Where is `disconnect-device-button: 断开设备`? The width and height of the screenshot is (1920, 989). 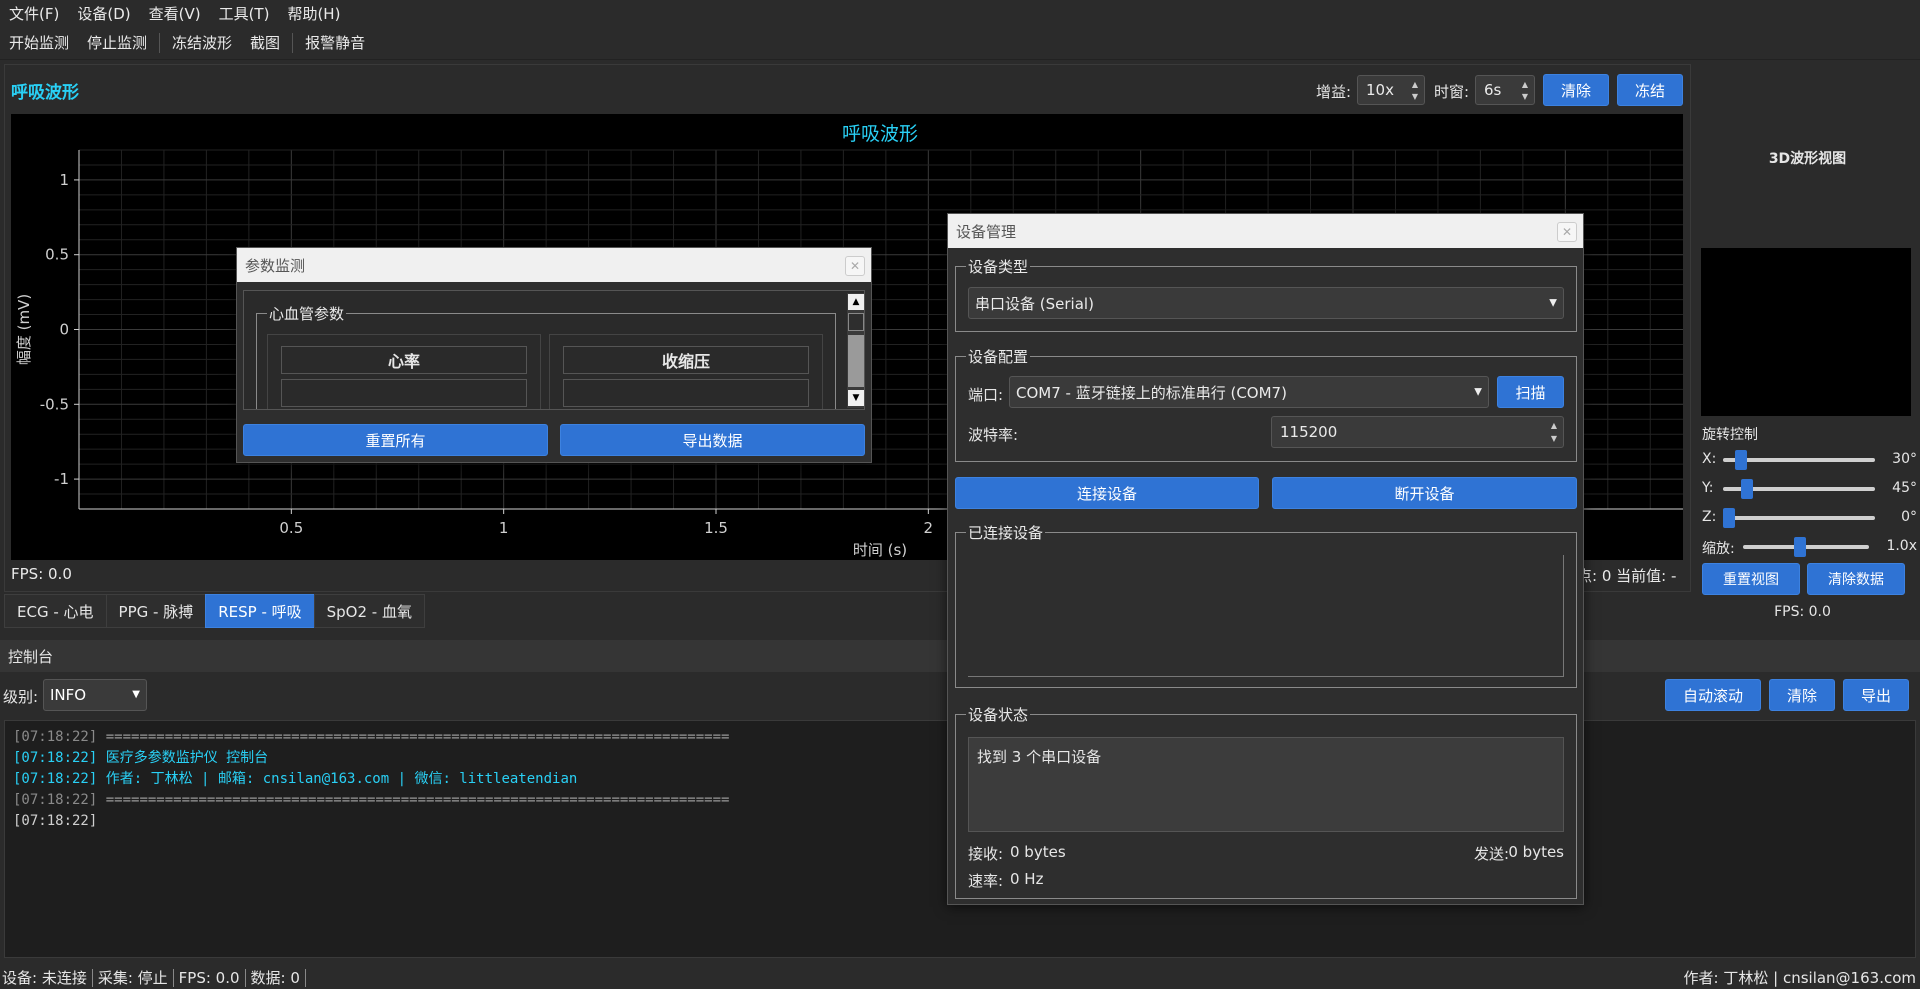 disconnect-device-button: 断开设备 is located at coordinates (1424, 493).